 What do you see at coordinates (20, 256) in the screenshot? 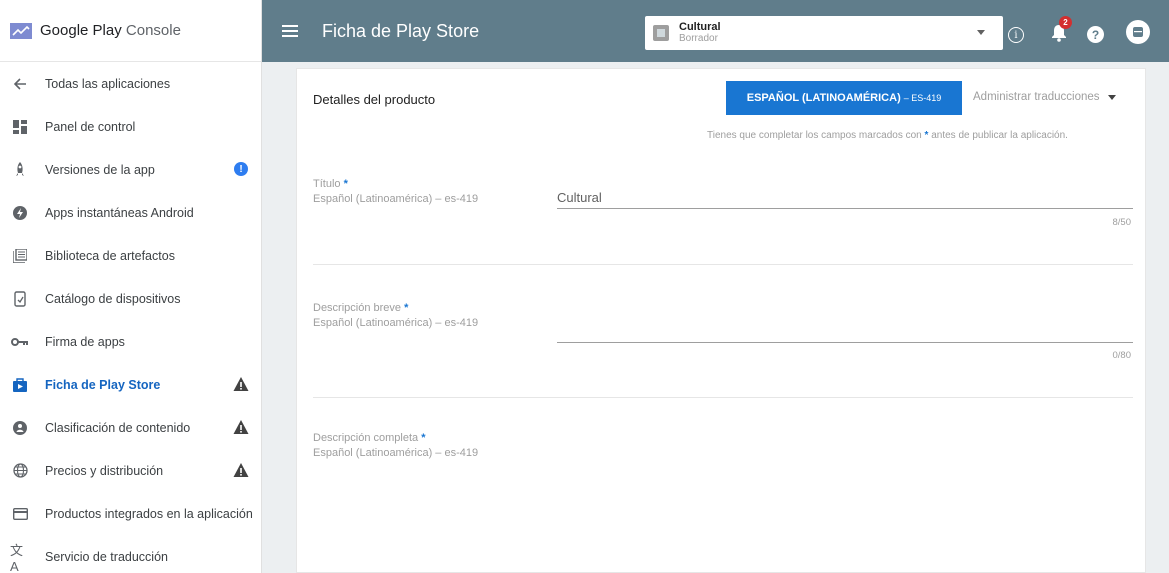
I see `library-icon` at bounding box center [20, 256].